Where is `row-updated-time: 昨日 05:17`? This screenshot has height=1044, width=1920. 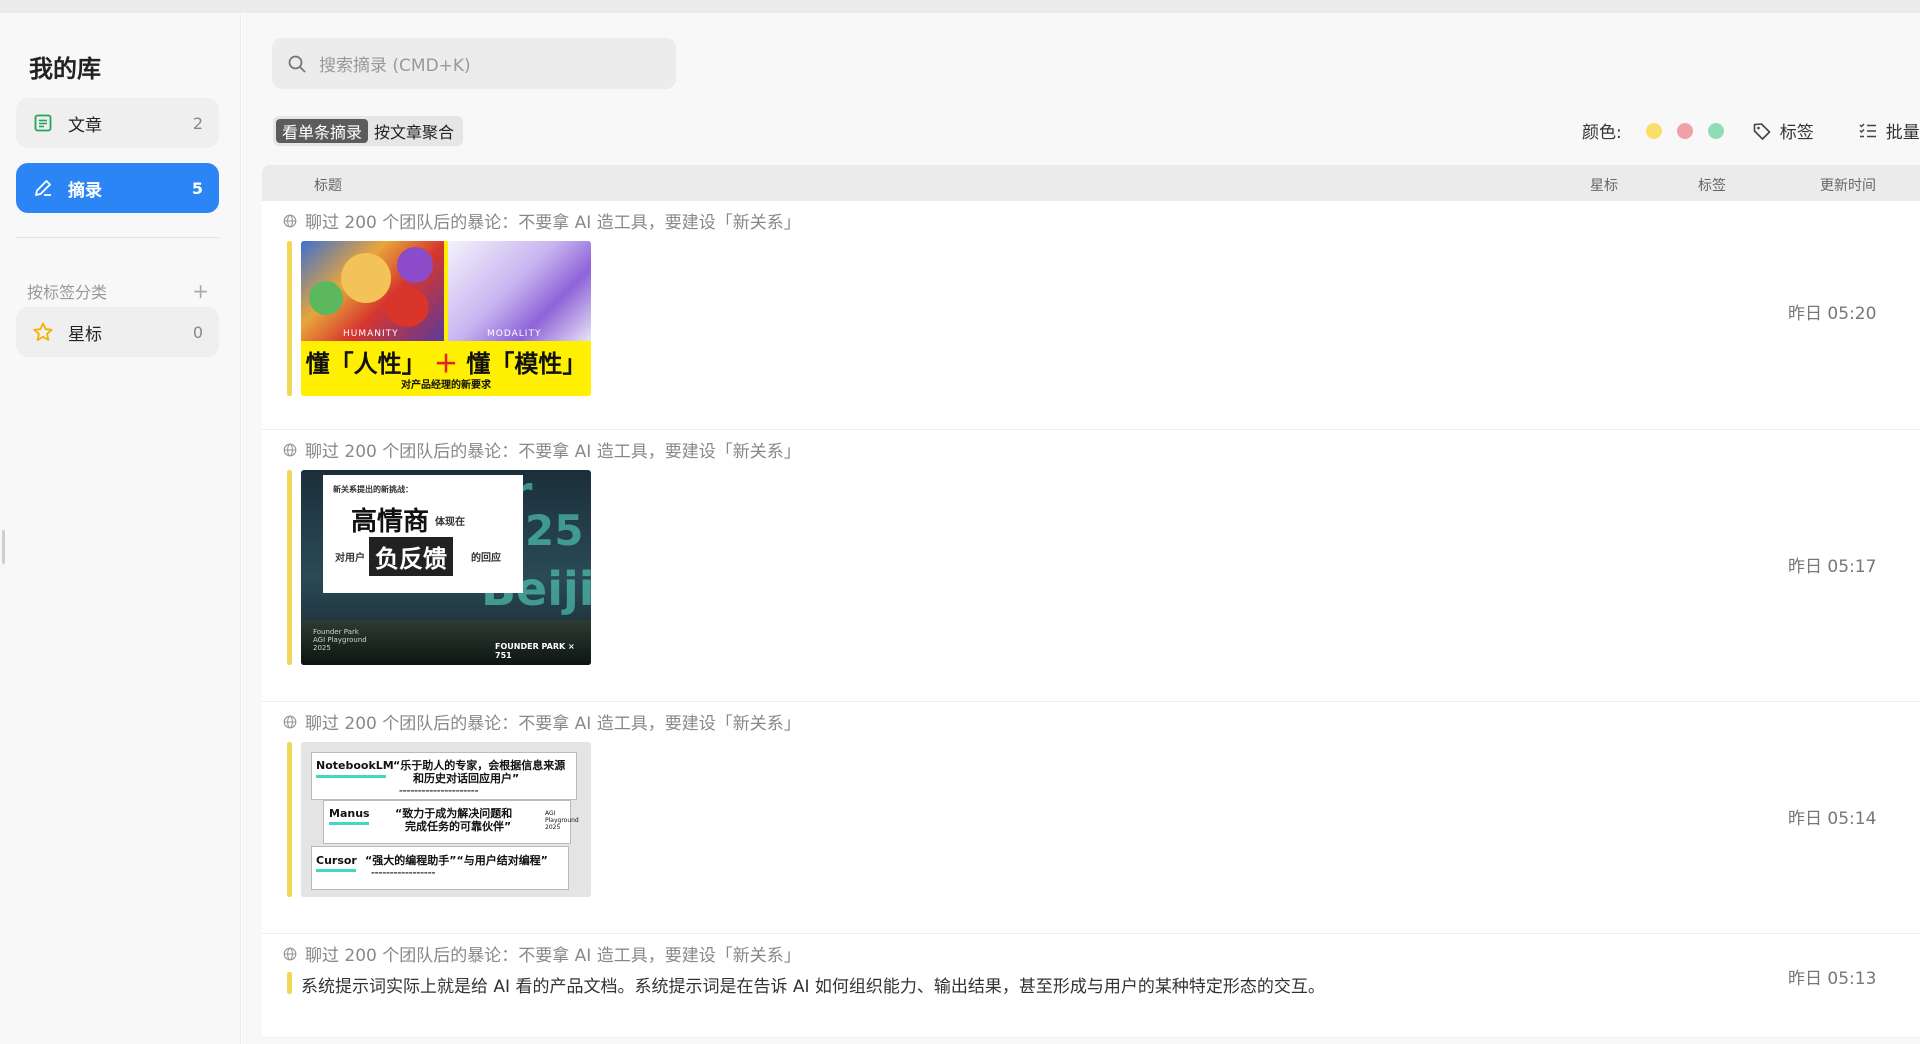 row-updated-time: 昨日 05:17 is located at coordinates (1832, 567).